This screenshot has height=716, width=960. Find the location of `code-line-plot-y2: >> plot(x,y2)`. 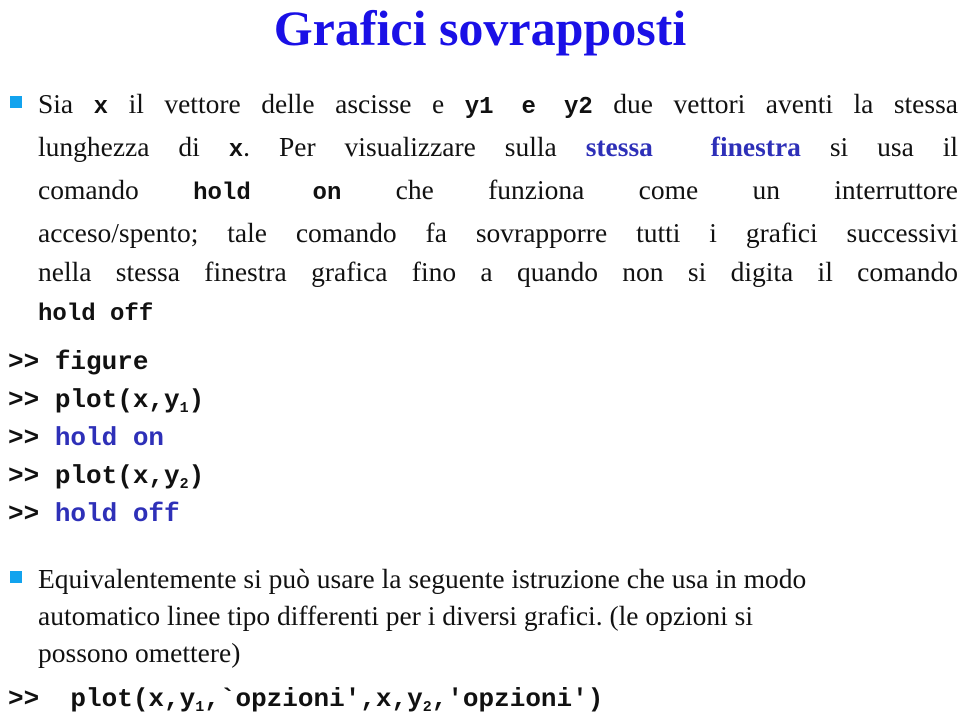

code-line-plot-y2: >> plot(x,y2) is located at coordinates (106, 476).